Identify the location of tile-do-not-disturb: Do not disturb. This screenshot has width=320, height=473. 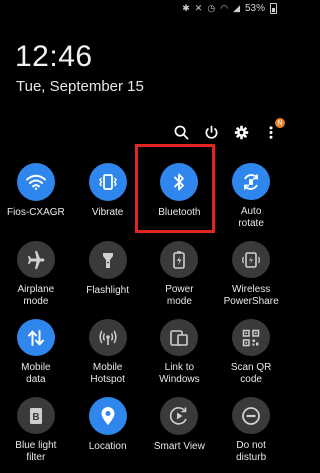
(251, 429).